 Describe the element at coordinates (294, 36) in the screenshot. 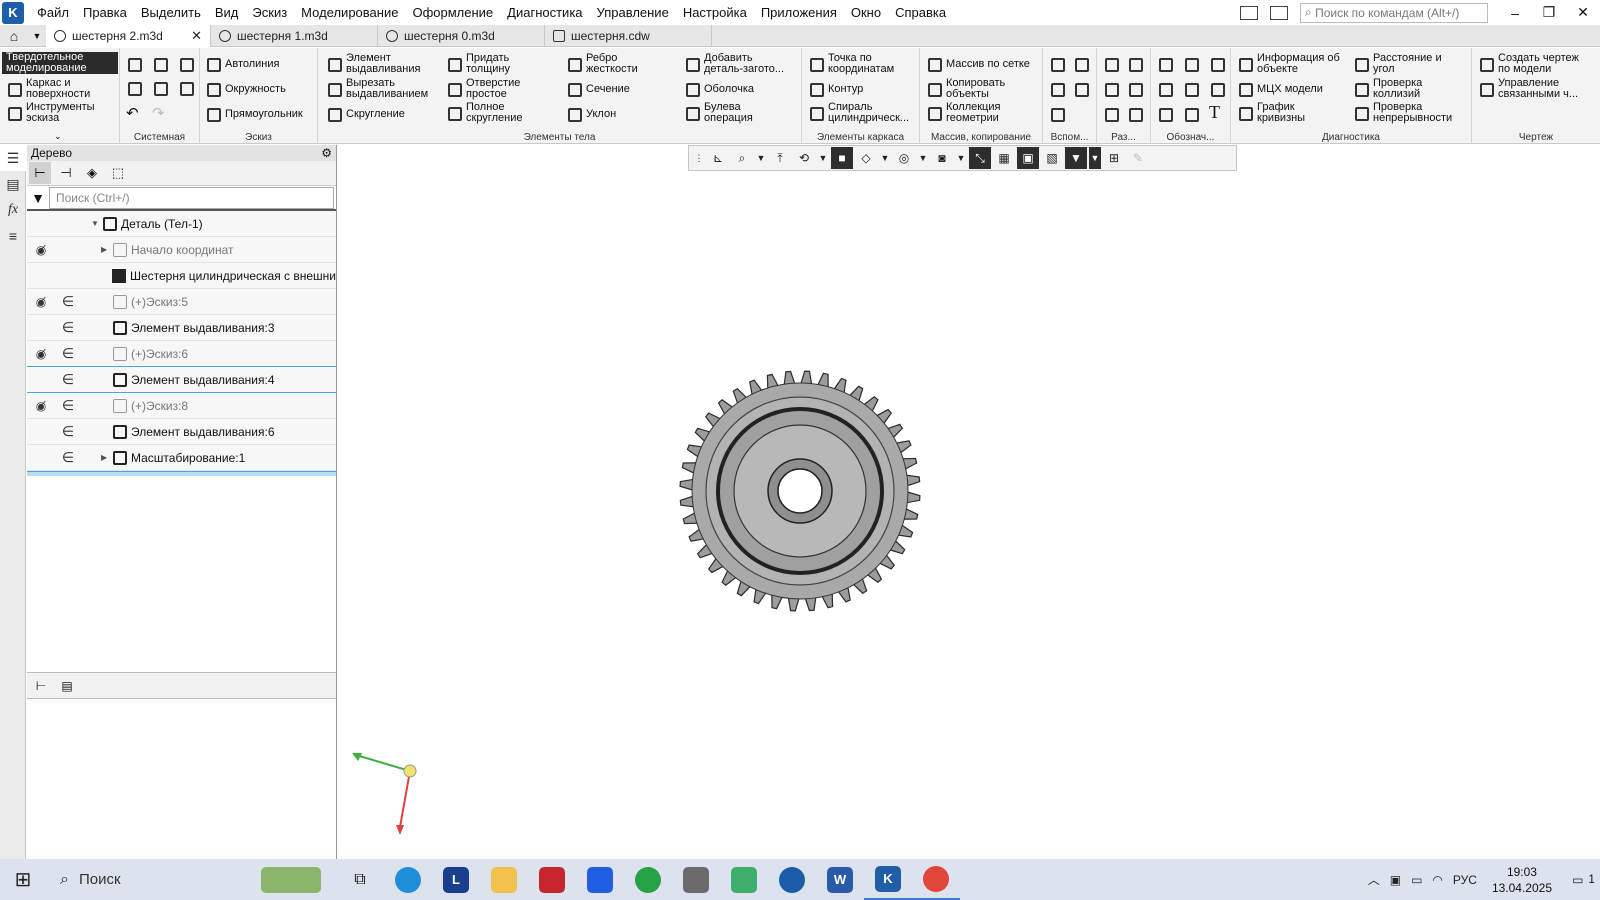

I see `tab-gear-1: шестерня 1.m3d` at that location.